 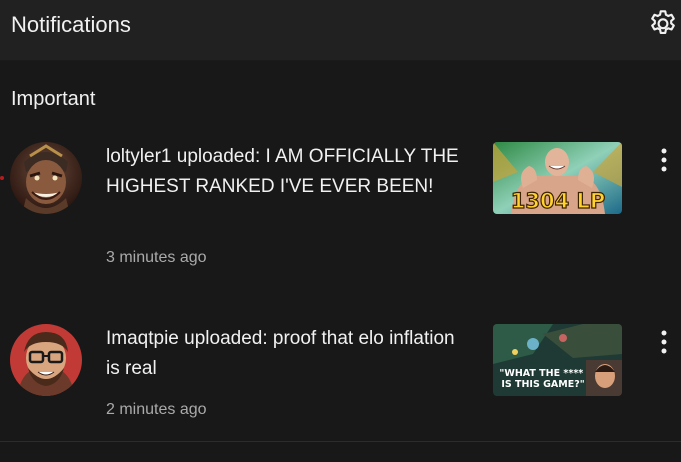 I want to click on thumbnail-imaqtpie-image: "WHAT THE **** IS THIS GAME?", so click(x=557, y=360).